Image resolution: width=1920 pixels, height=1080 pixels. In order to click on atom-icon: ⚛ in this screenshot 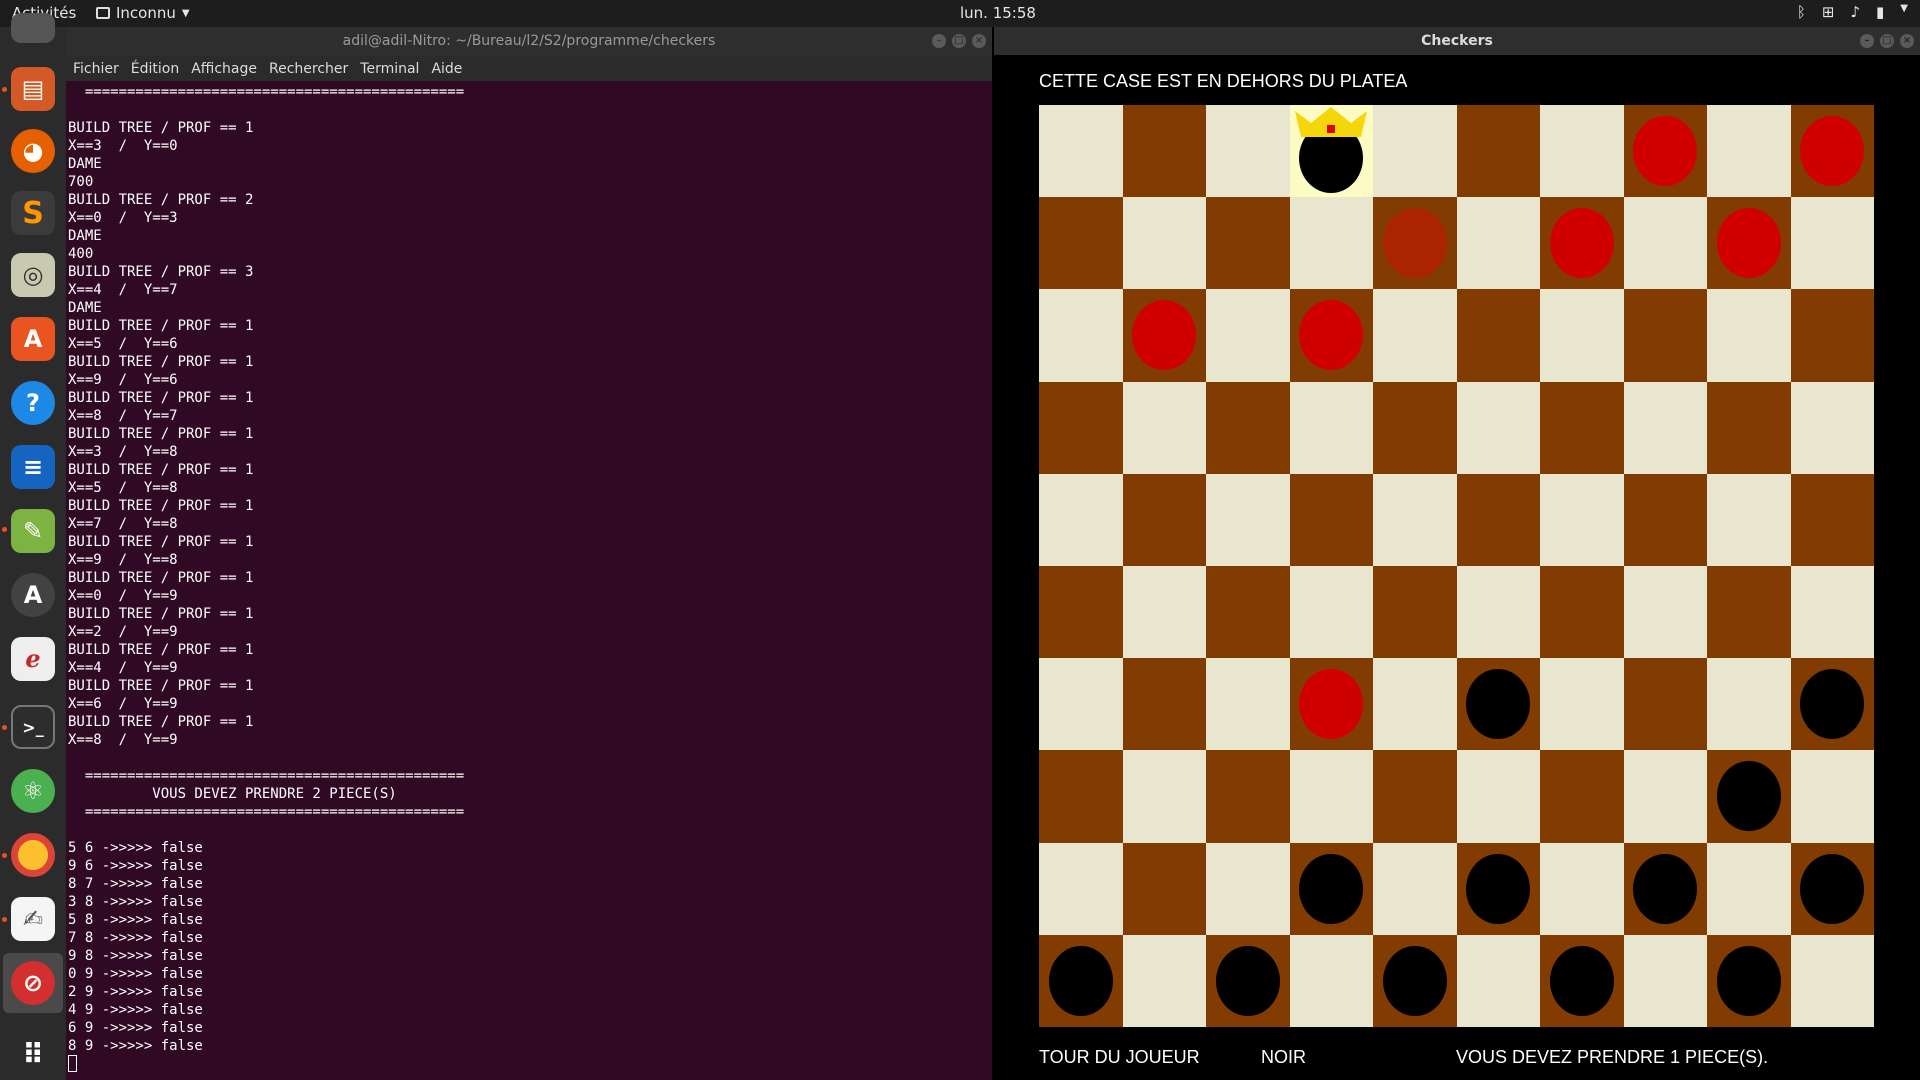, I will do `click(33, 791)`.